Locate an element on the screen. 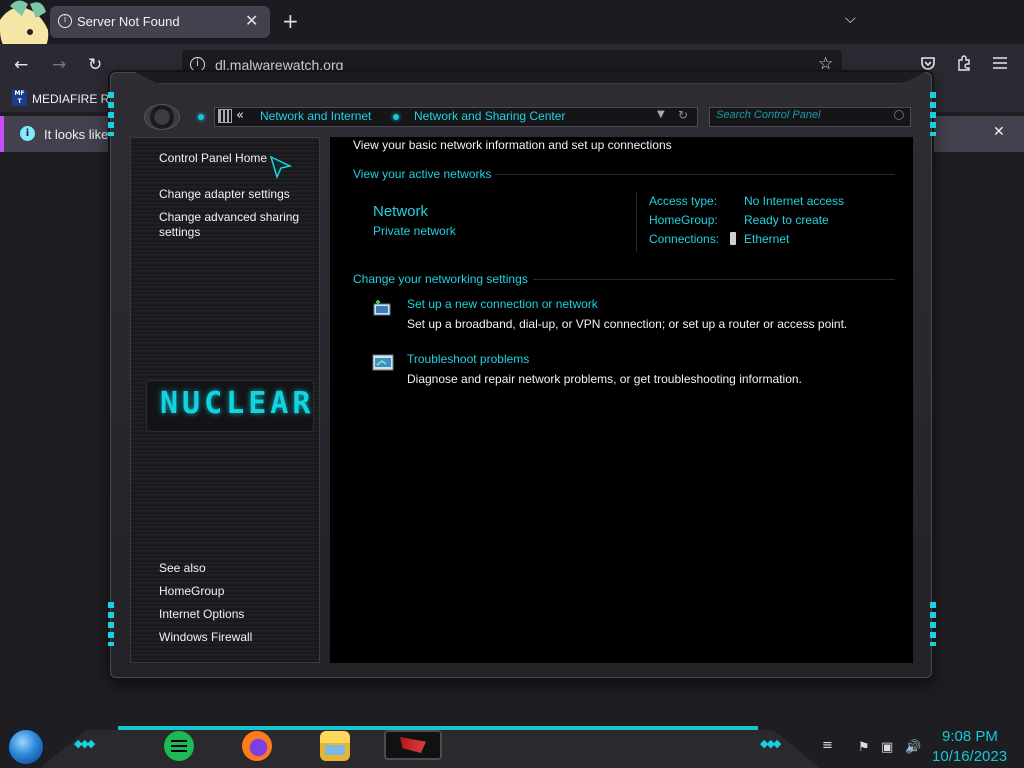  refresh-icon: ↻ is located at coordinates (683, 115).